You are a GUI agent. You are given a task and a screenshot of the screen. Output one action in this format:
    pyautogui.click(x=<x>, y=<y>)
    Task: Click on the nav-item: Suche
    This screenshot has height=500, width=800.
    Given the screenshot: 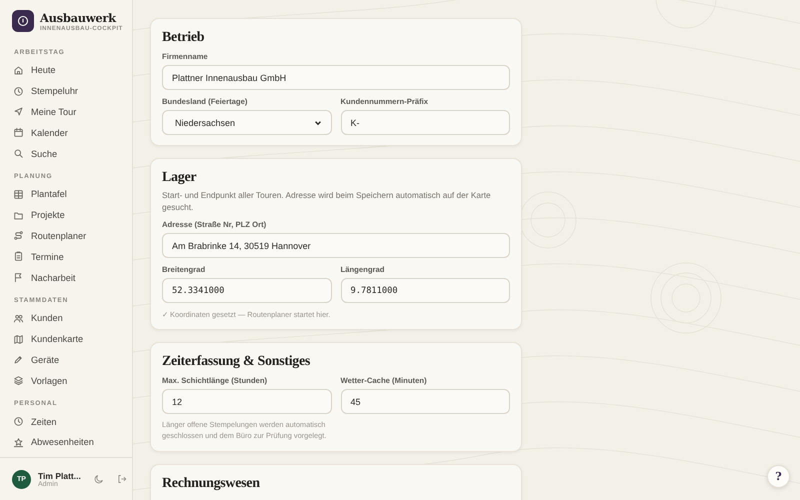 What is the action you would take?
    pyautogui.click(x=66, y=153)
    